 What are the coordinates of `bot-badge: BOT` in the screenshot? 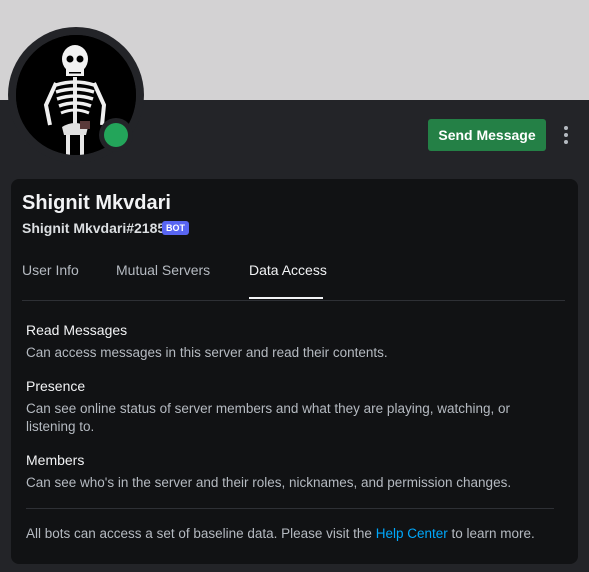 It's located at (175, 228).